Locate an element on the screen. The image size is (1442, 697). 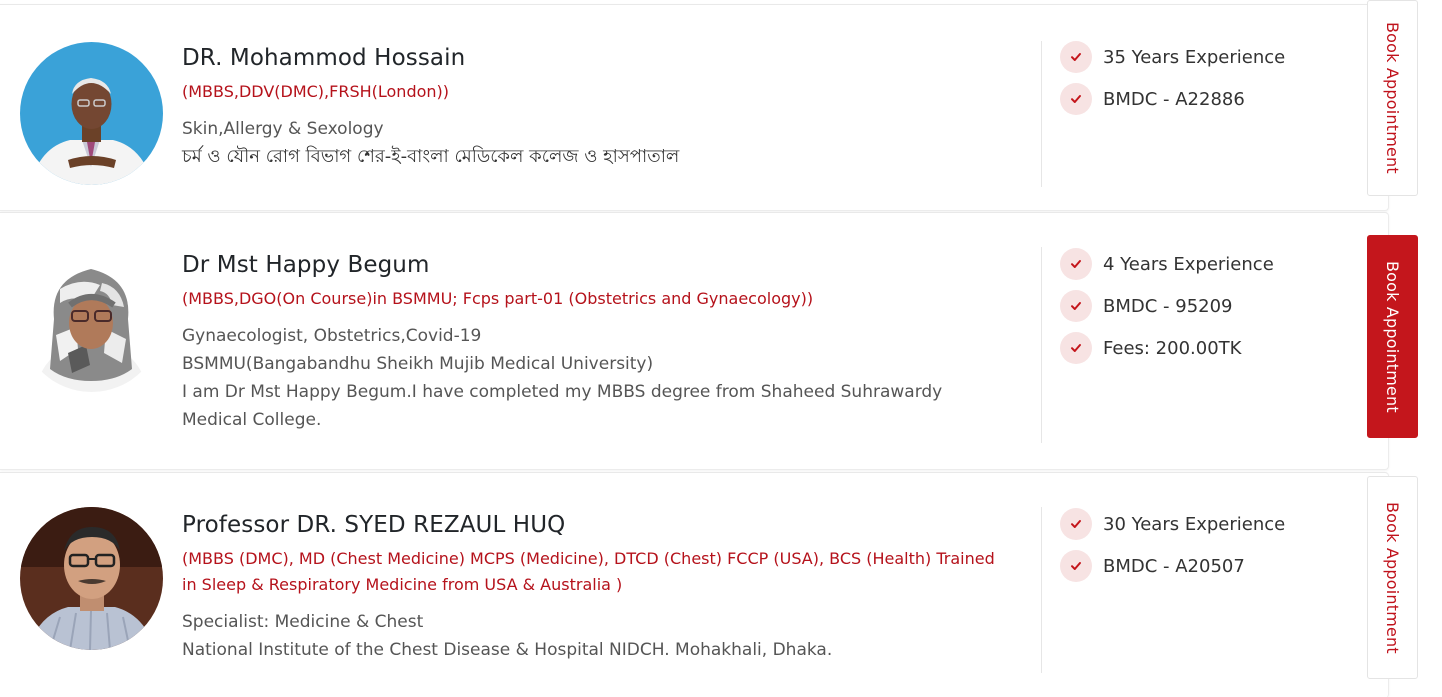
doctor-specialty: Specialist: Medicine & Chest is located at coordinates (303, 622).